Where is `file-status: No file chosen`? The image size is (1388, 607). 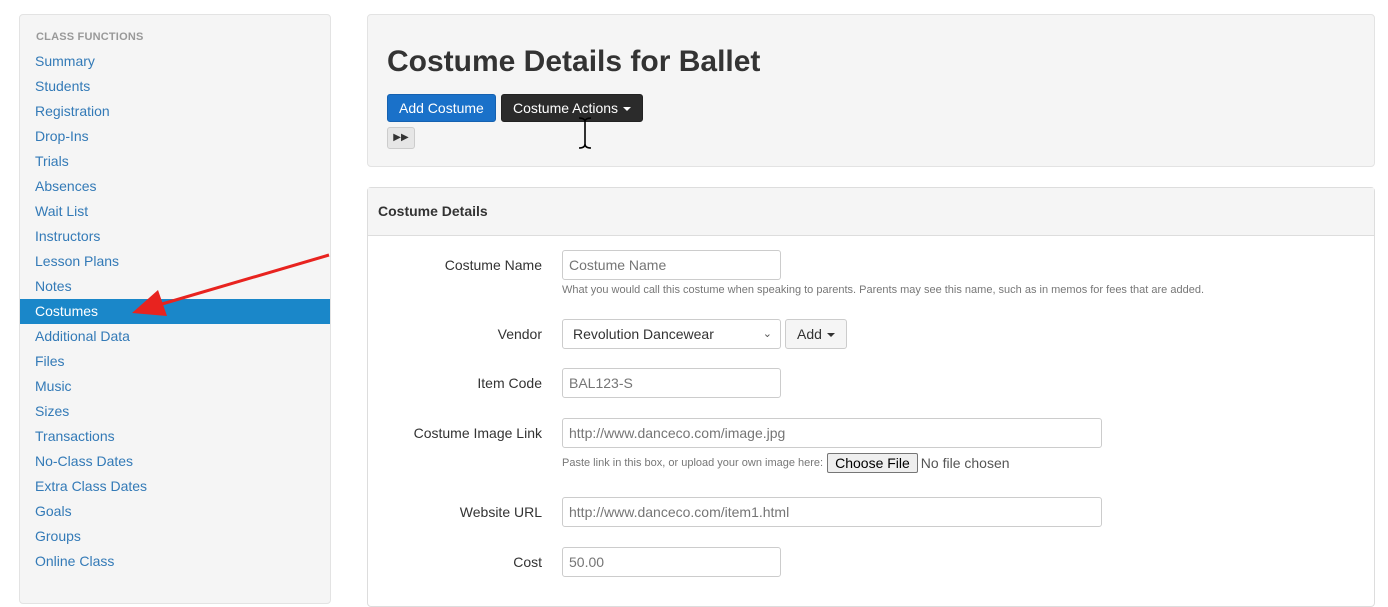
file-status: No file chosen is located at coordinates (965, 463).